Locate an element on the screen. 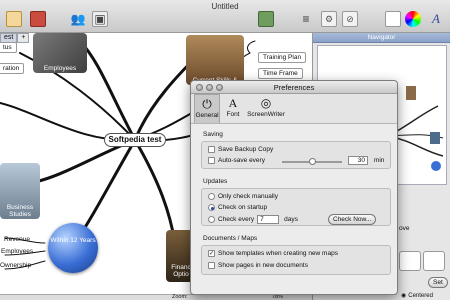  autosave-option: Auto-save every is located at coordinates (236, 160).